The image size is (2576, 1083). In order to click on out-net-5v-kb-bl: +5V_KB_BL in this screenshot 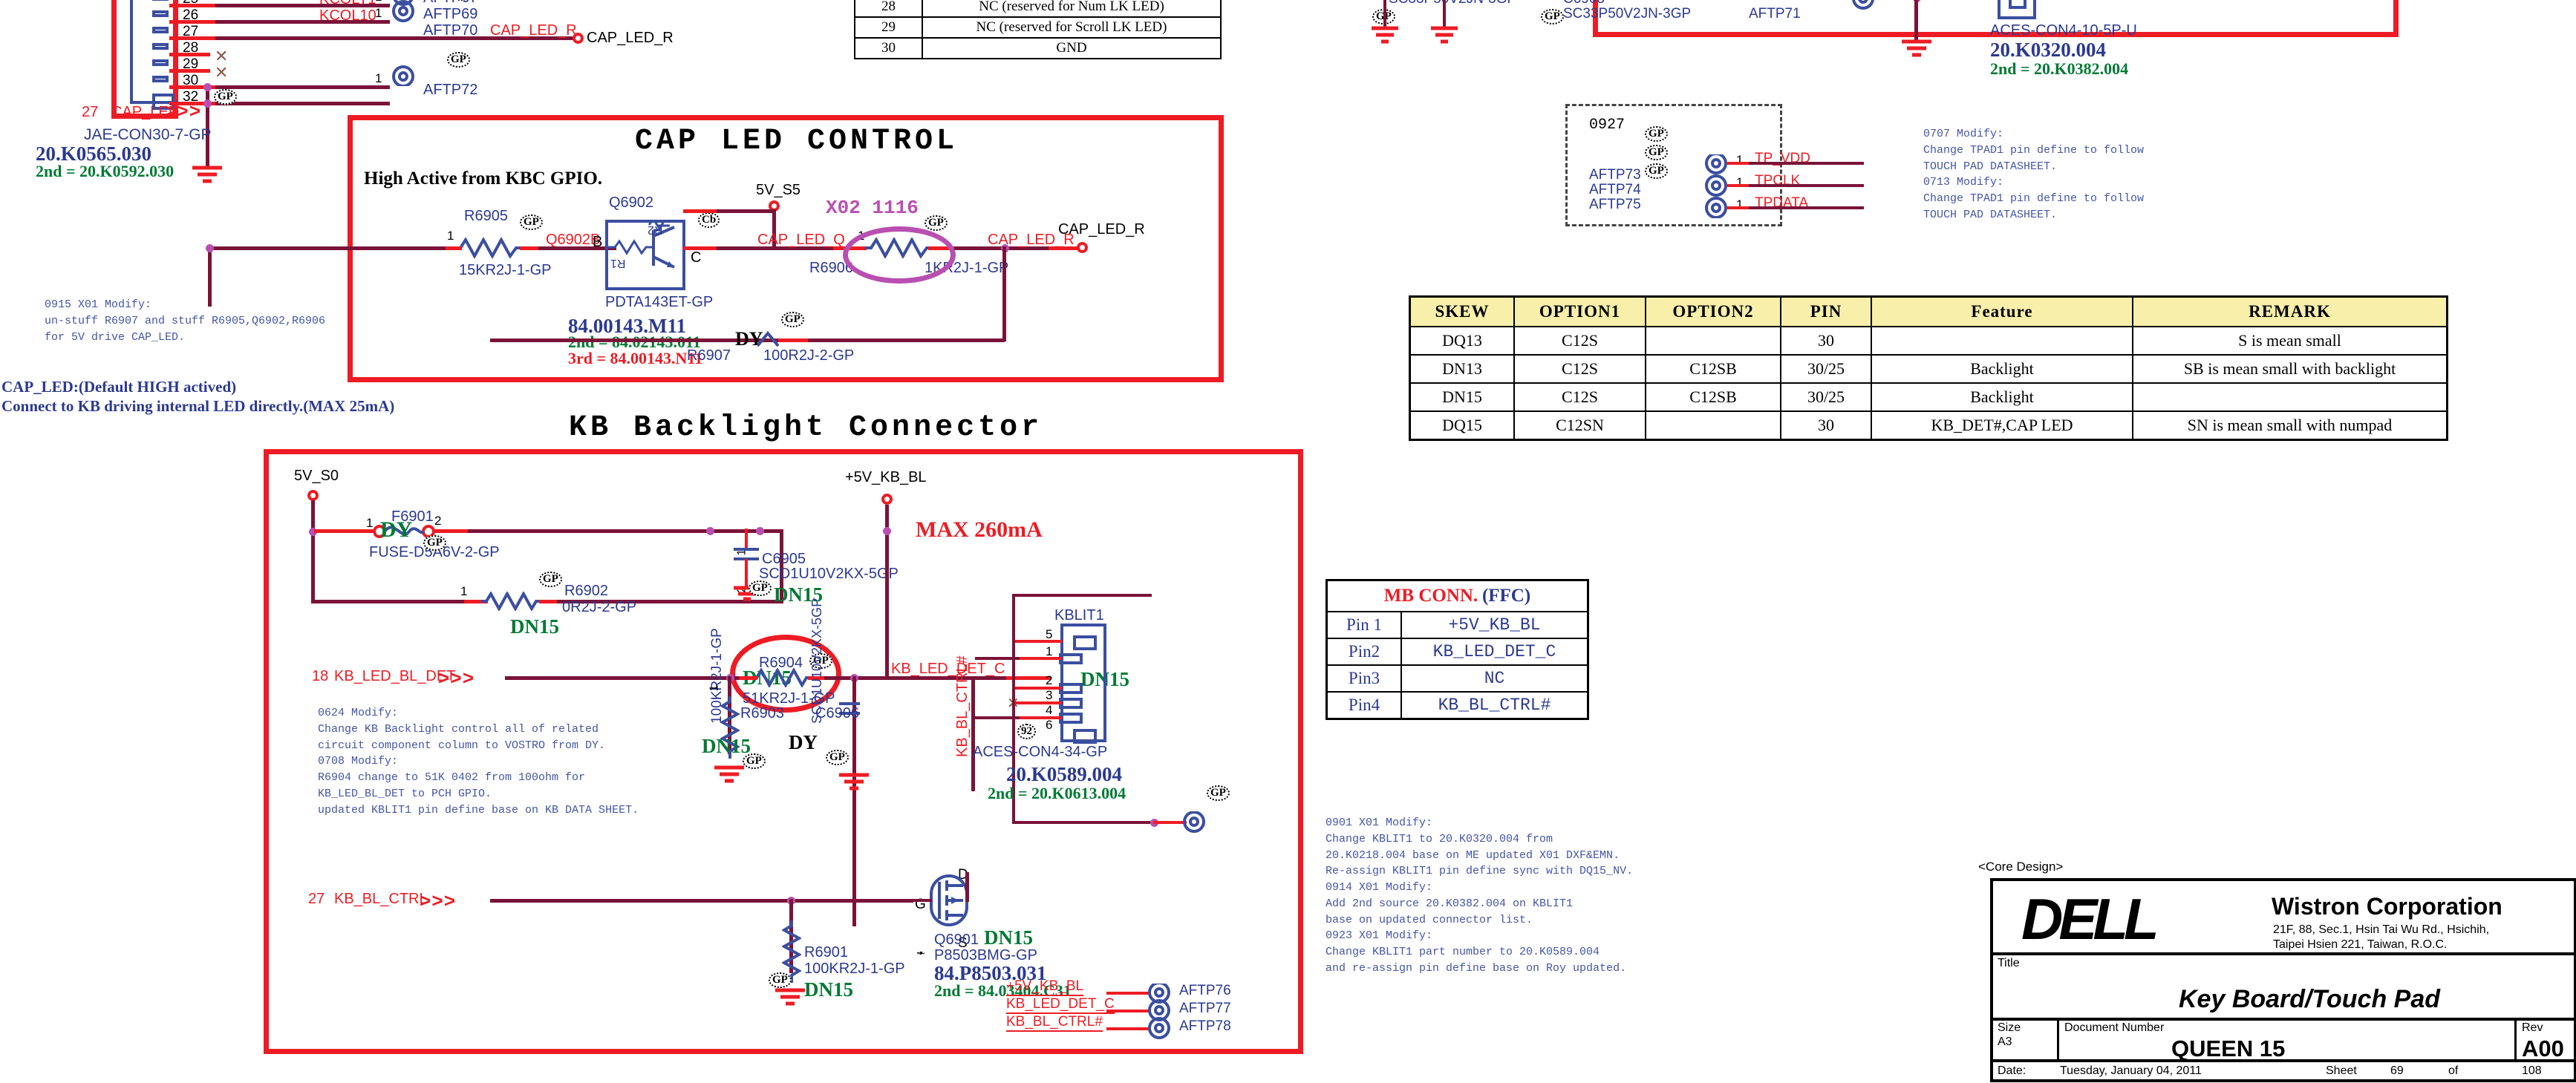, I will do `click(1045, 987)`.